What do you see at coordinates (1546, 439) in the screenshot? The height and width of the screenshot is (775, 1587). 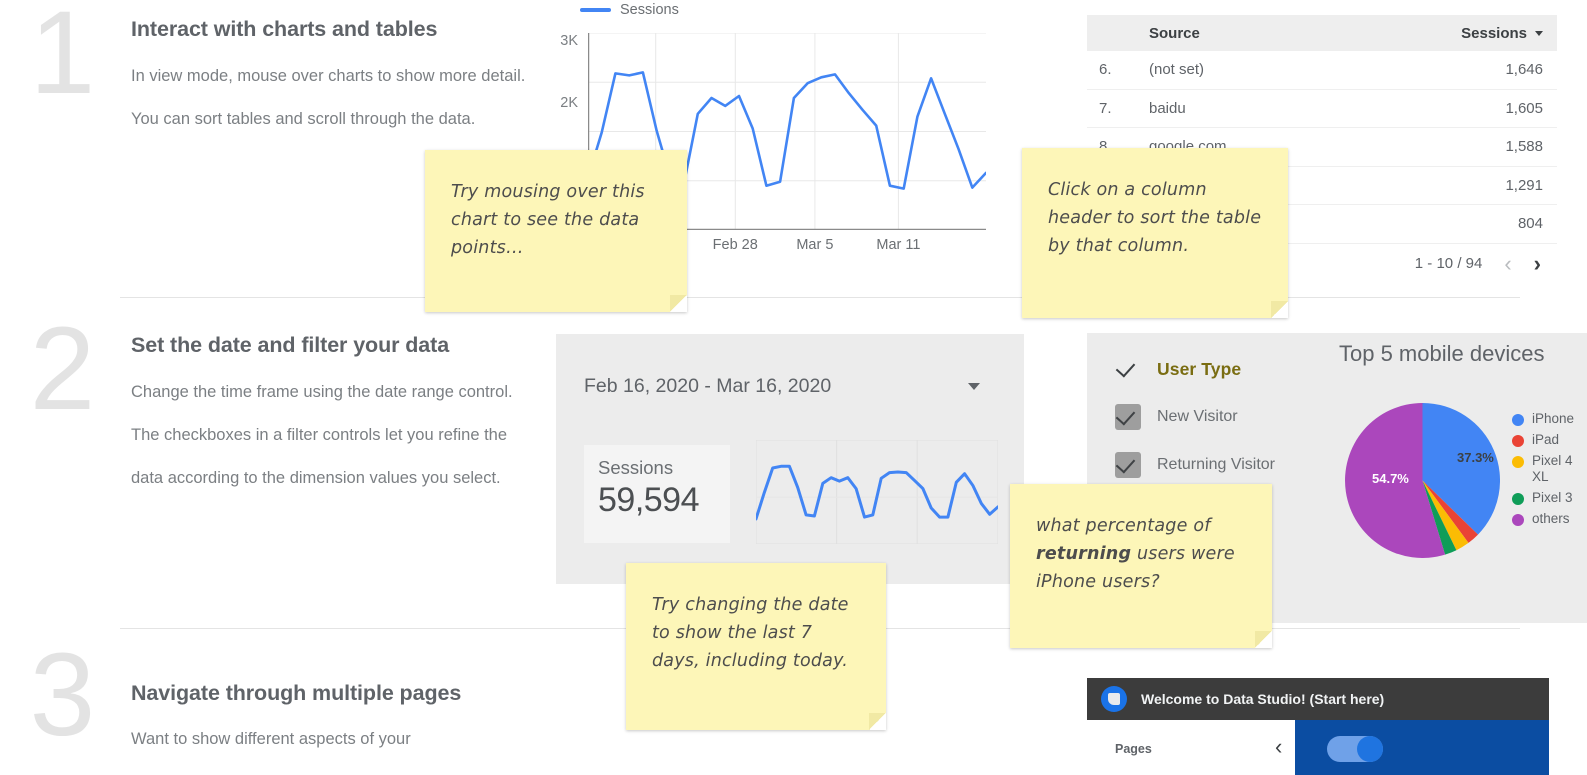 I see `legend-label: iPad` at bounding box center [1546, 439].